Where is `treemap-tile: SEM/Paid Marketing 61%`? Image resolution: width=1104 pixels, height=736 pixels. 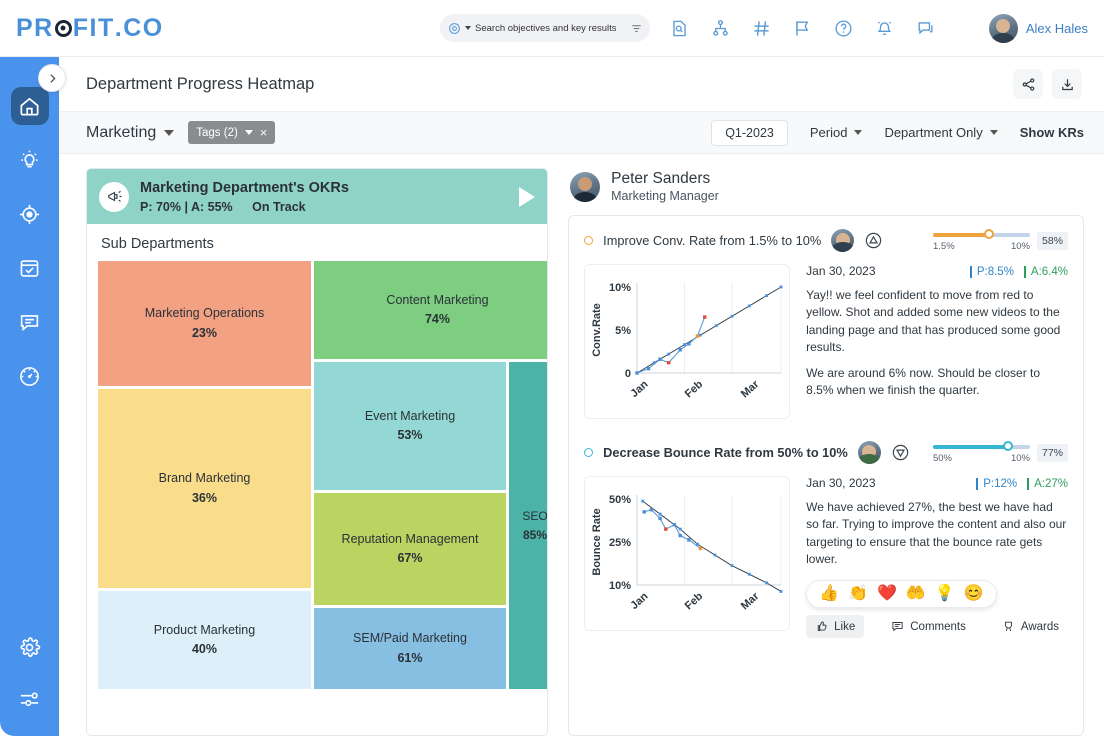
treemap-tile: SEM/Paid Marketing 61% is located at coordinates (410, 648).